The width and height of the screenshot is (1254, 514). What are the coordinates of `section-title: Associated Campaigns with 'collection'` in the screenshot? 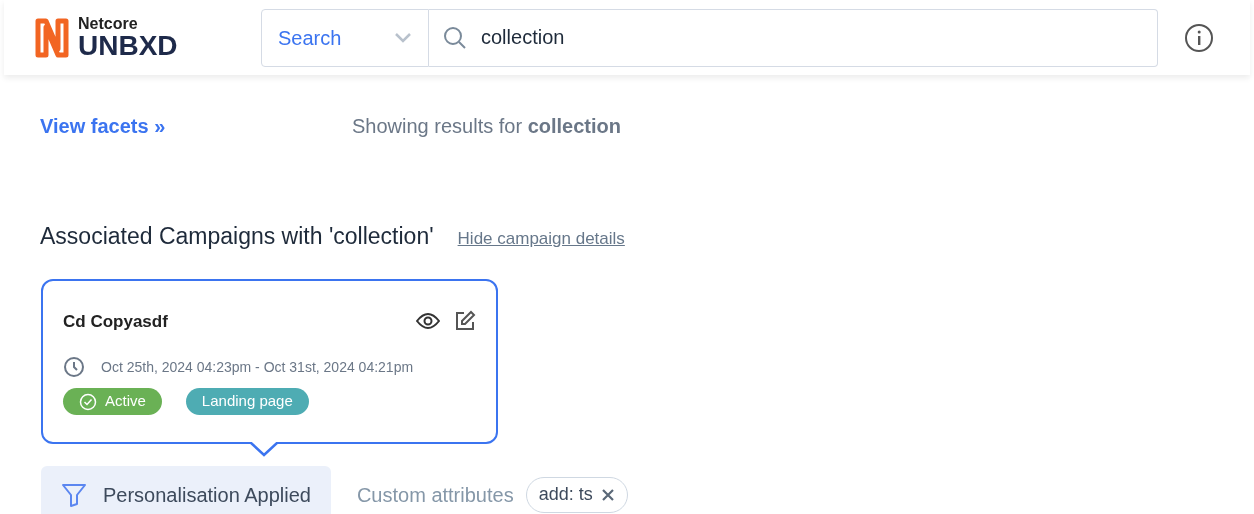 It's located at (237, 236).